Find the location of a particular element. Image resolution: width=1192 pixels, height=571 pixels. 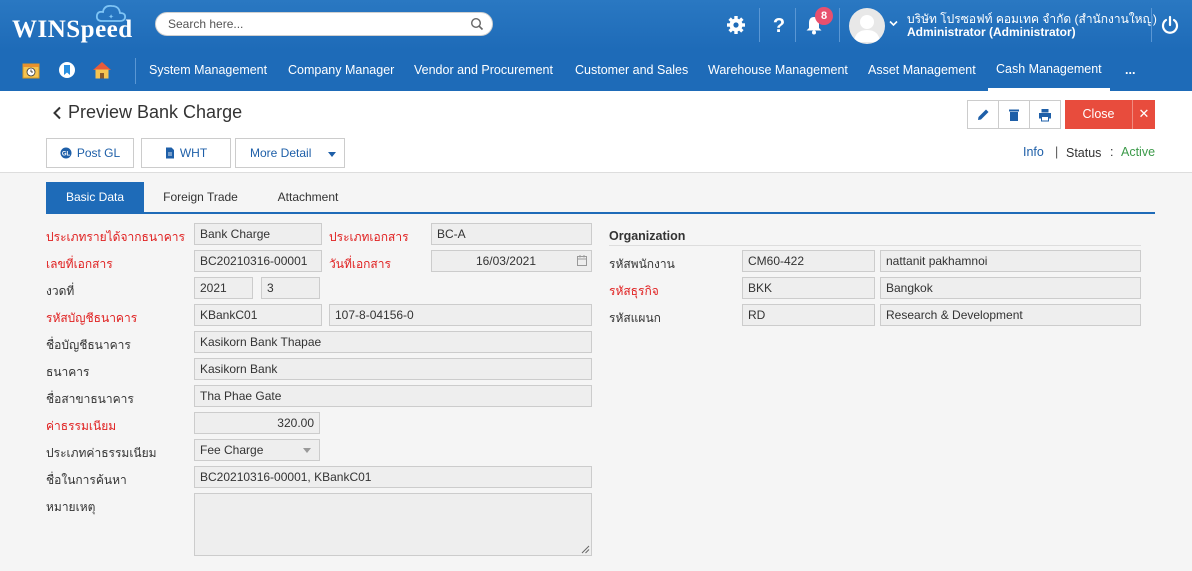

business-label: รหัสธุรกิจ is located at coordinates (634, 291).